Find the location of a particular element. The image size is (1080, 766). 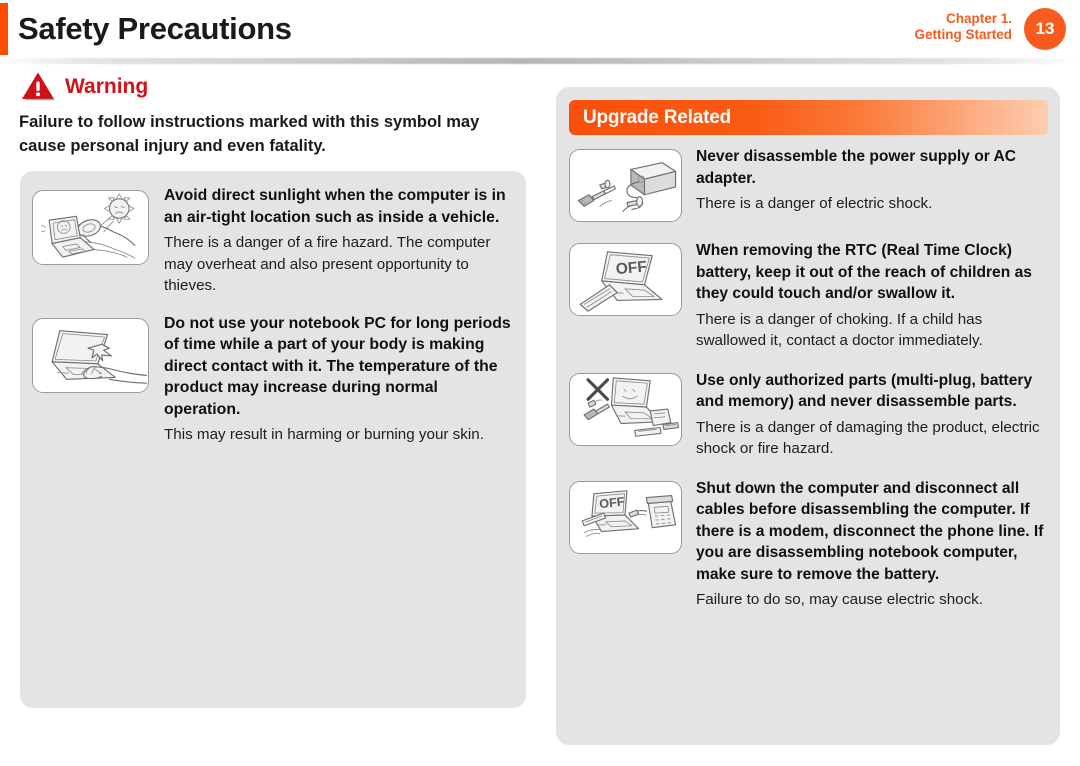

warning-heading: Warning is located at coordinates (270, 82).